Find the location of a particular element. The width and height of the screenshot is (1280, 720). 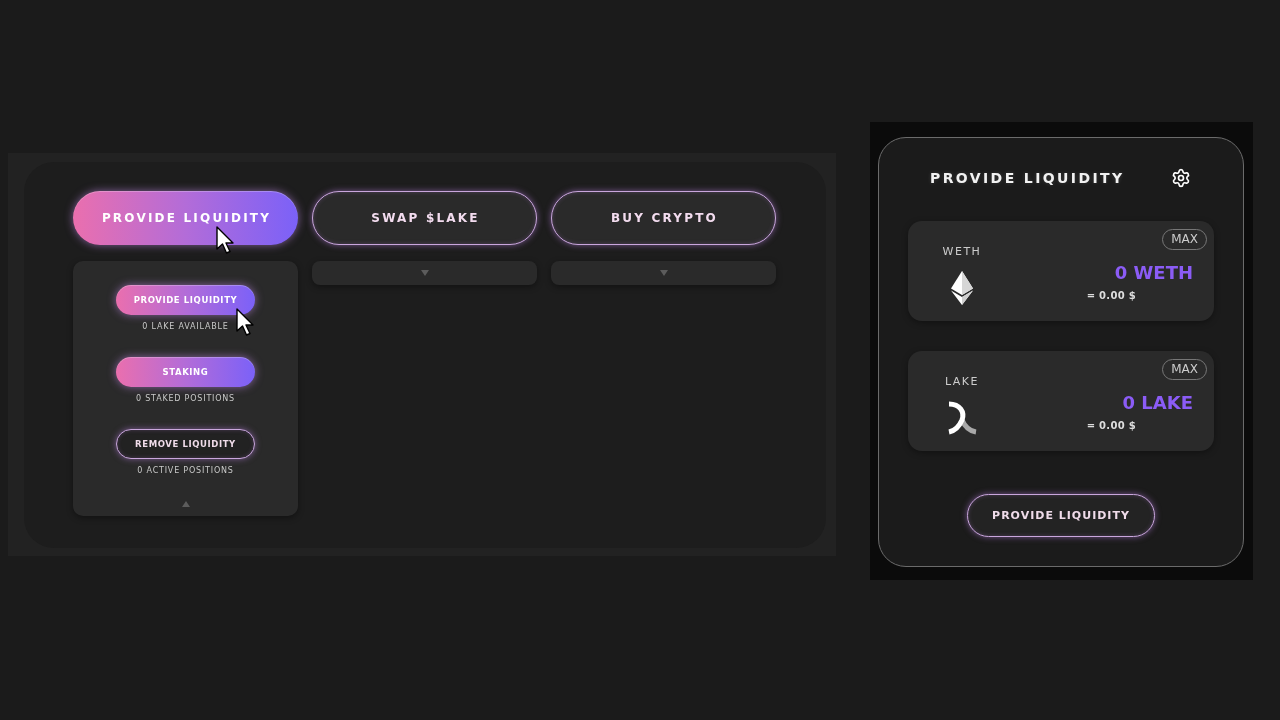

curved-lambda-logo-icon is located at coordinates (962, 418).